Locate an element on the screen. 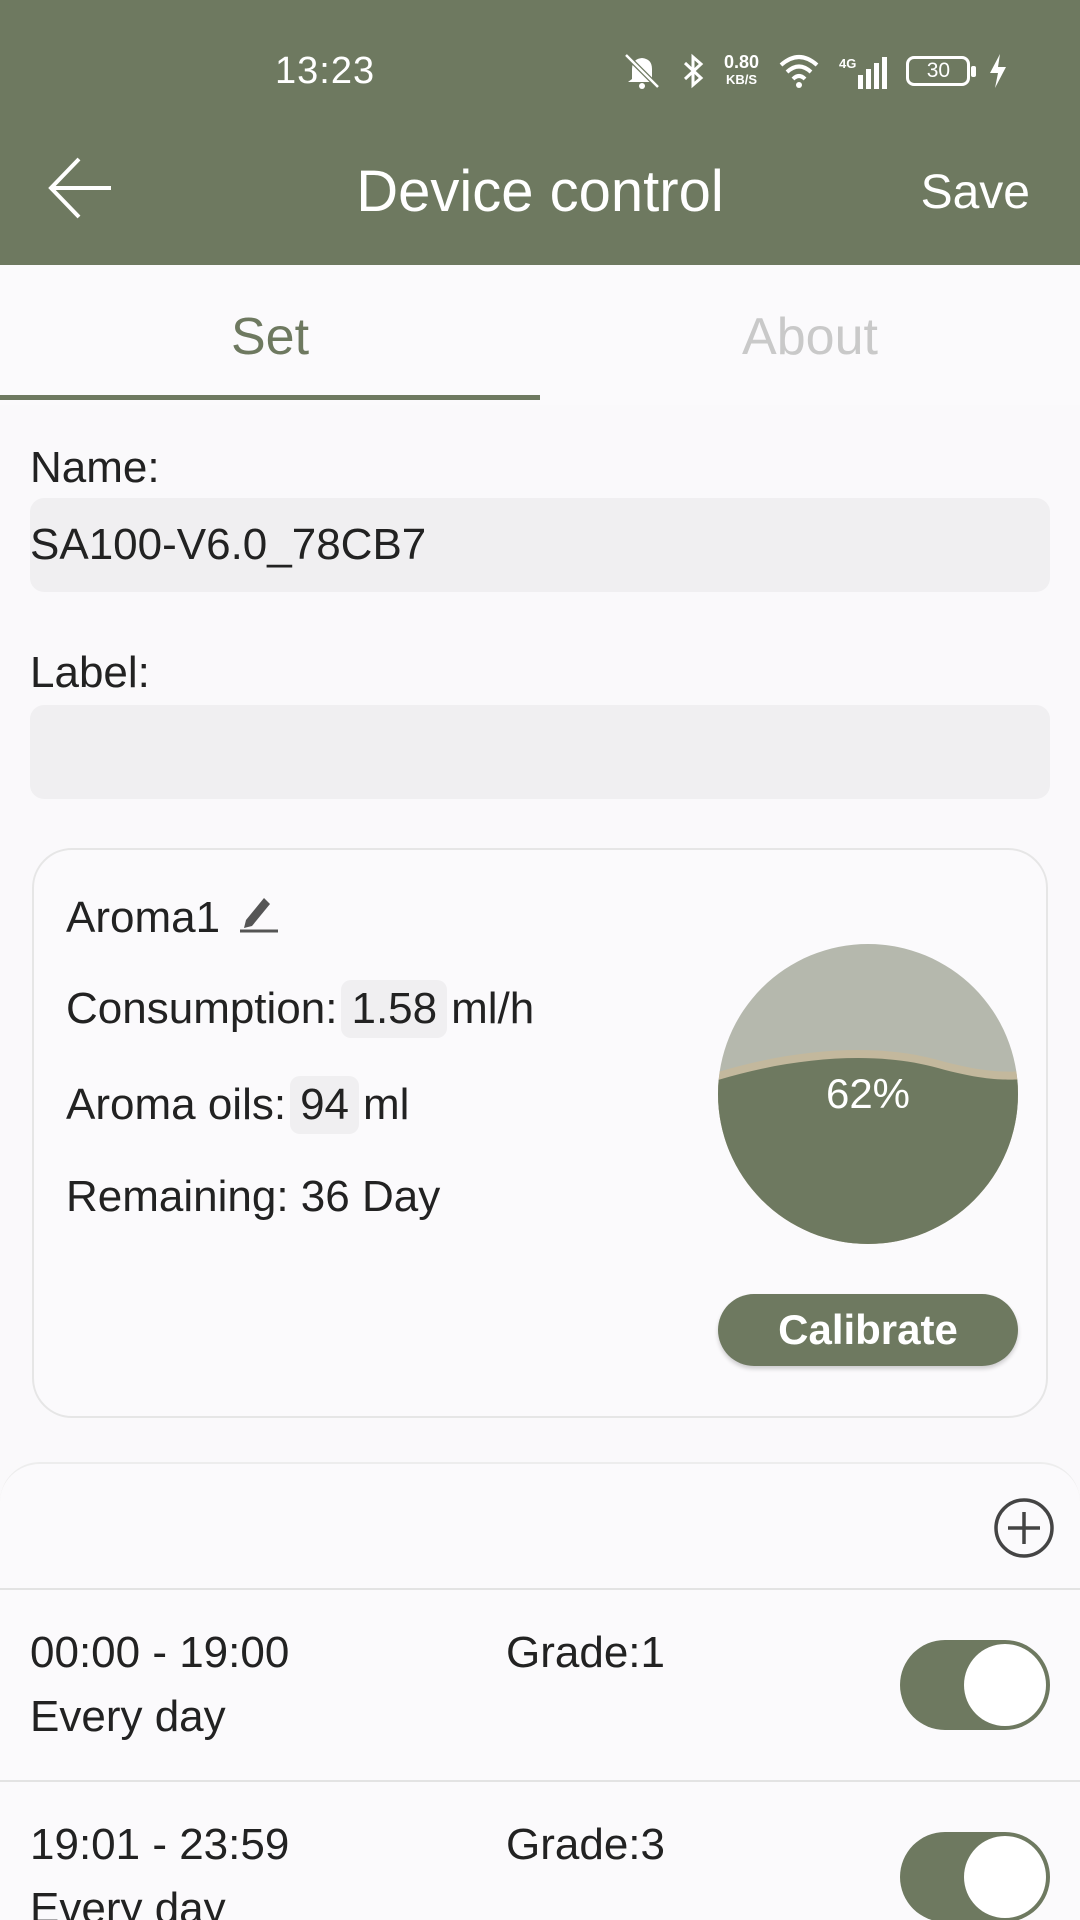 Image resolution: width=1080 pixels, height=1920 pixels. name-field: SA100-V6.0_78CB7 is located at coordinates (540, 545).